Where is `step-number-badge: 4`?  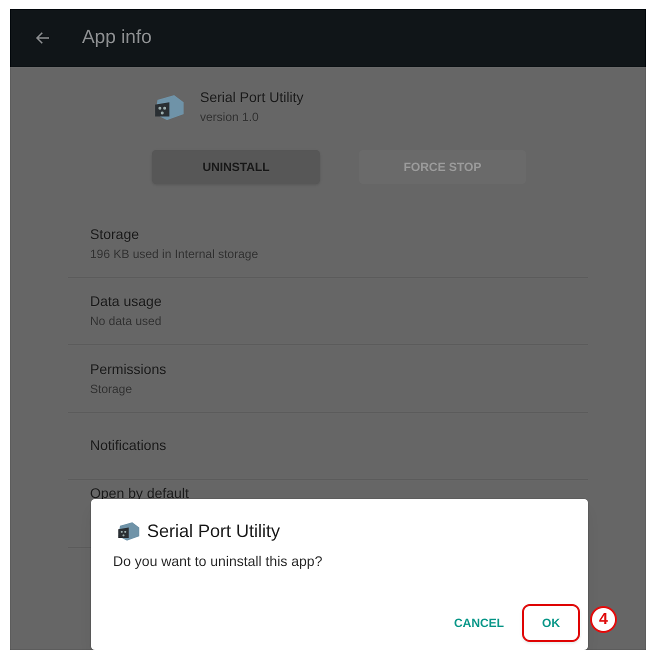
step-number-badge: 4 is located at coordinates (603, 619).